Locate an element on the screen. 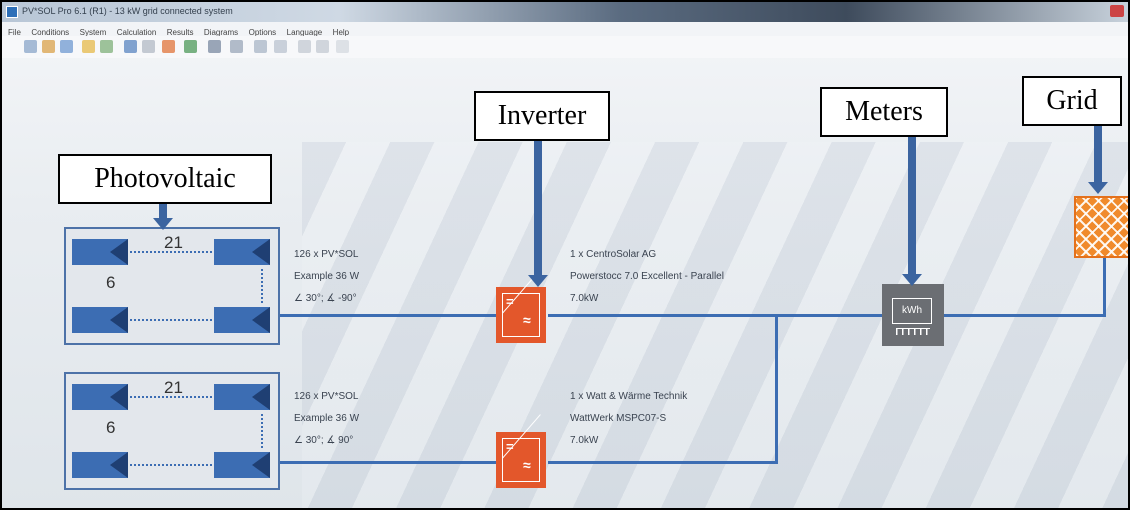 Image resolution: width=1130 pixels, height=510 pixels. inverter-2: = ≈ is located at coordinates (521, 451).